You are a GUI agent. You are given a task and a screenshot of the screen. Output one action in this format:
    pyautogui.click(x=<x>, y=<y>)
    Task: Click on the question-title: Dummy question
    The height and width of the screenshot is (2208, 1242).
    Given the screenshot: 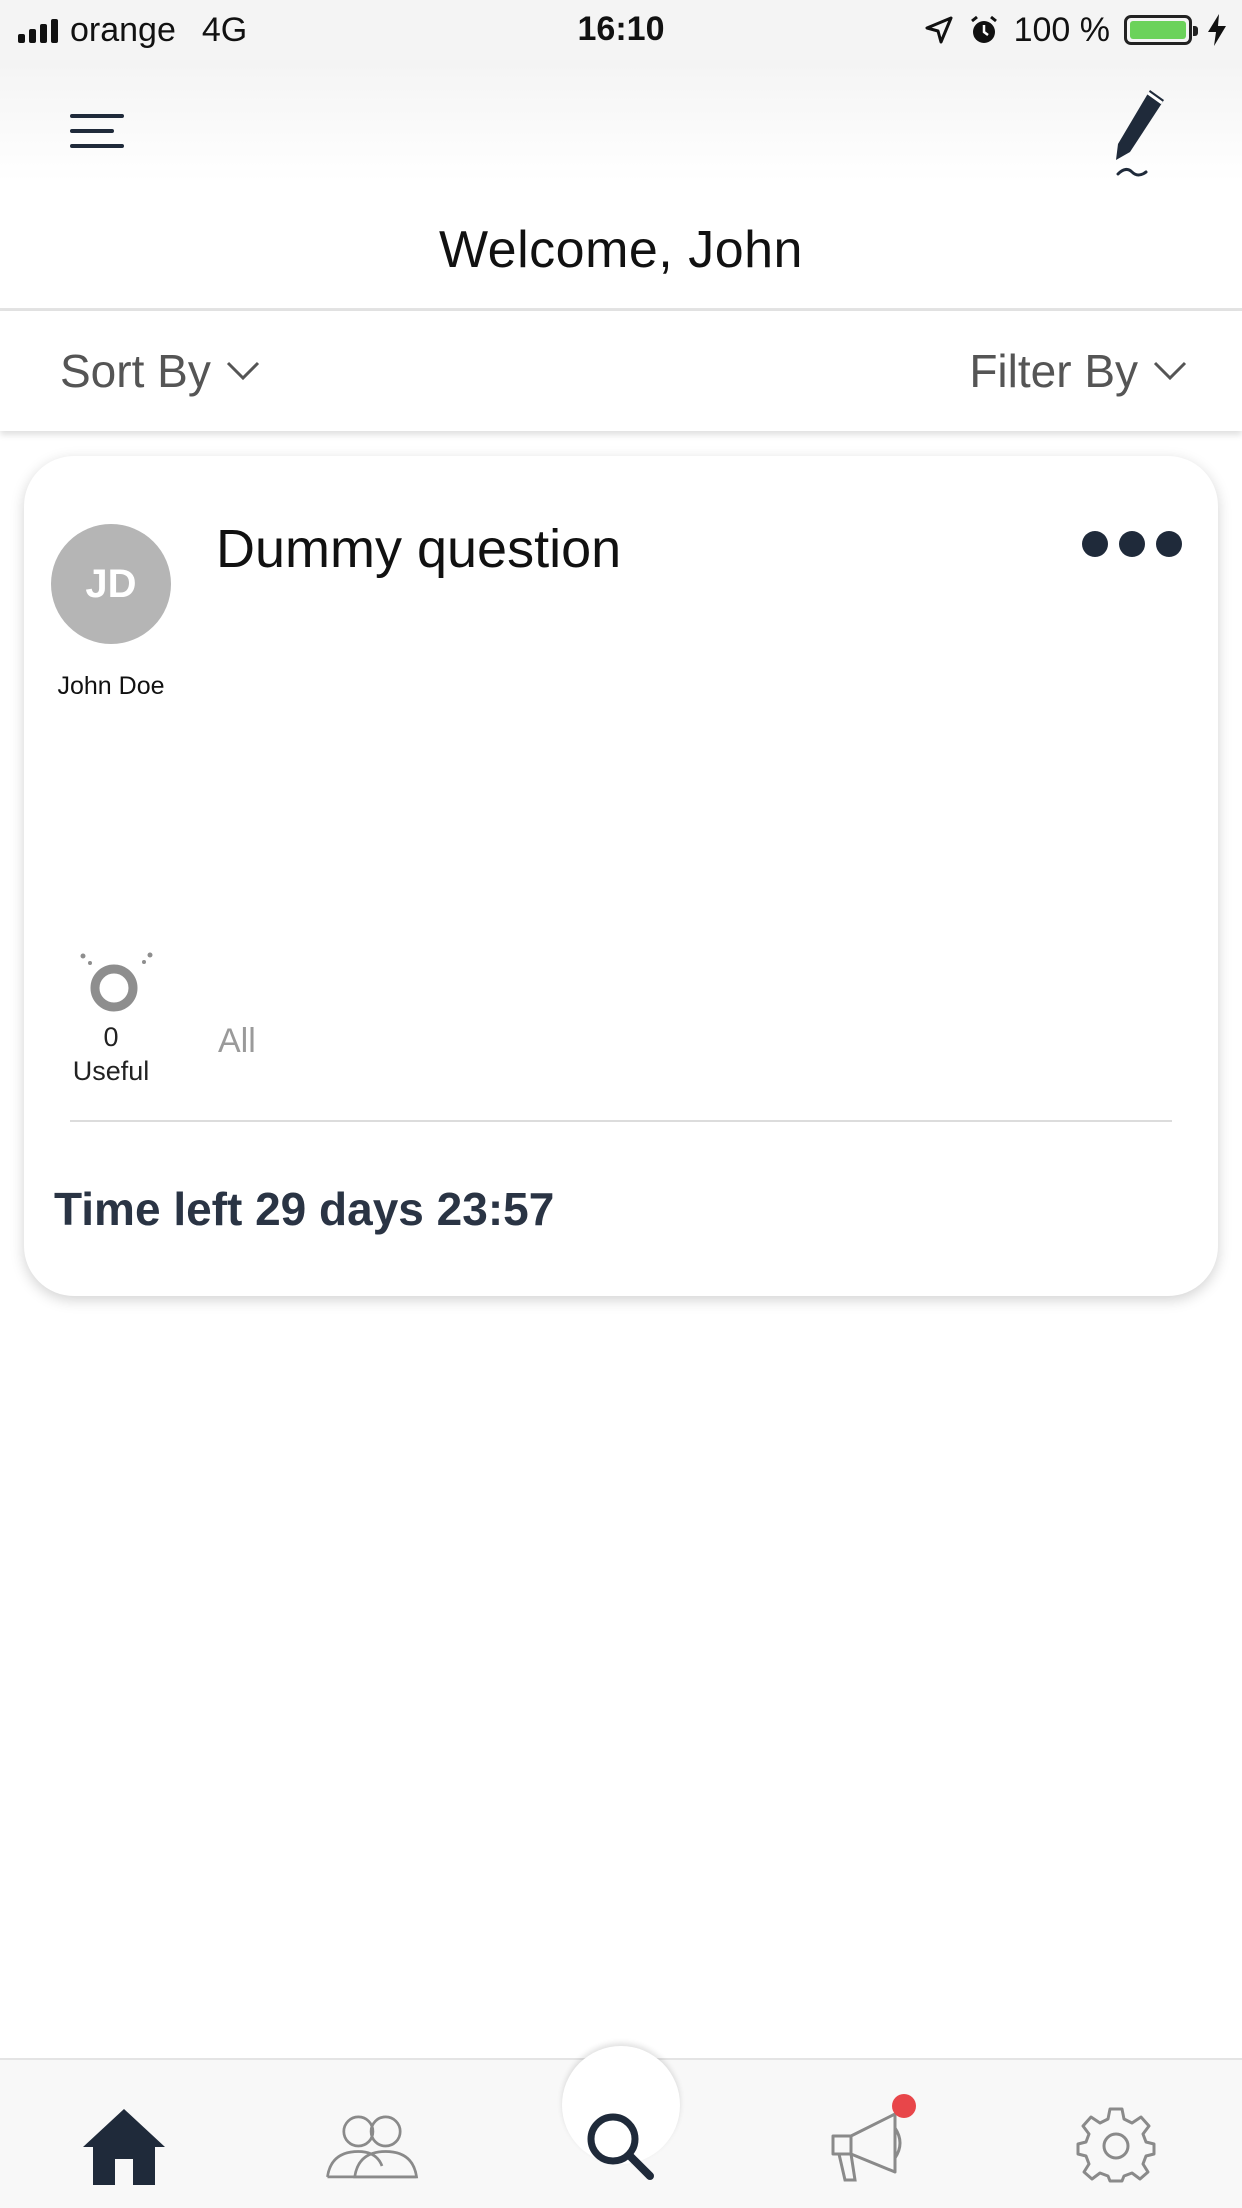 What is the action you would take?
    pyautogui.click(x=418, y=549)
    